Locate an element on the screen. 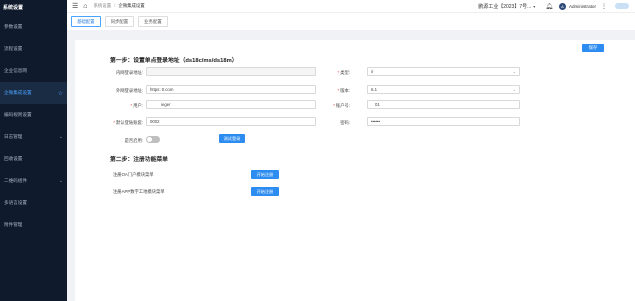 The width and height of the screenshot is (635, 301). chevron-down-icon: ▾ is located at coordinates (534, 6).